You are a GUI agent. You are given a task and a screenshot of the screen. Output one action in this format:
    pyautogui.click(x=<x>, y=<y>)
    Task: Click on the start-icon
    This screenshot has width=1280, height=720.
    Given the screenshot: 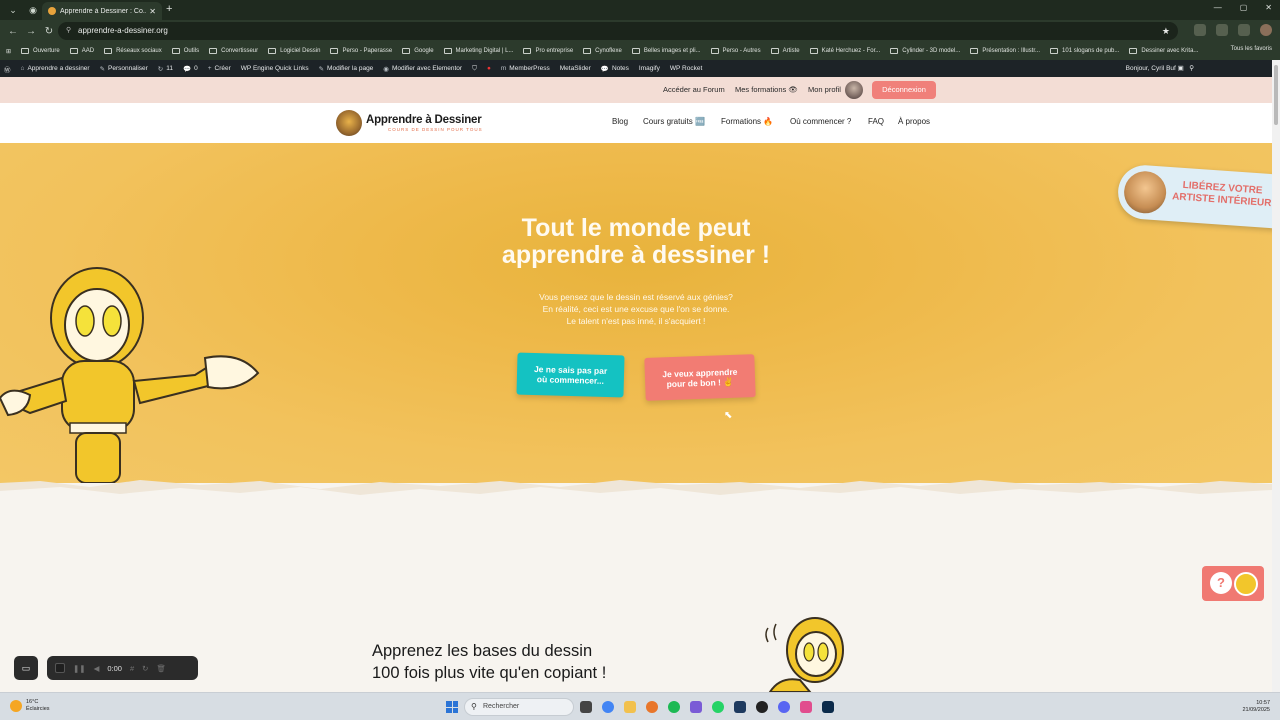 What is the action you would take?
    pyautogui.click(x=452, y=707)
    